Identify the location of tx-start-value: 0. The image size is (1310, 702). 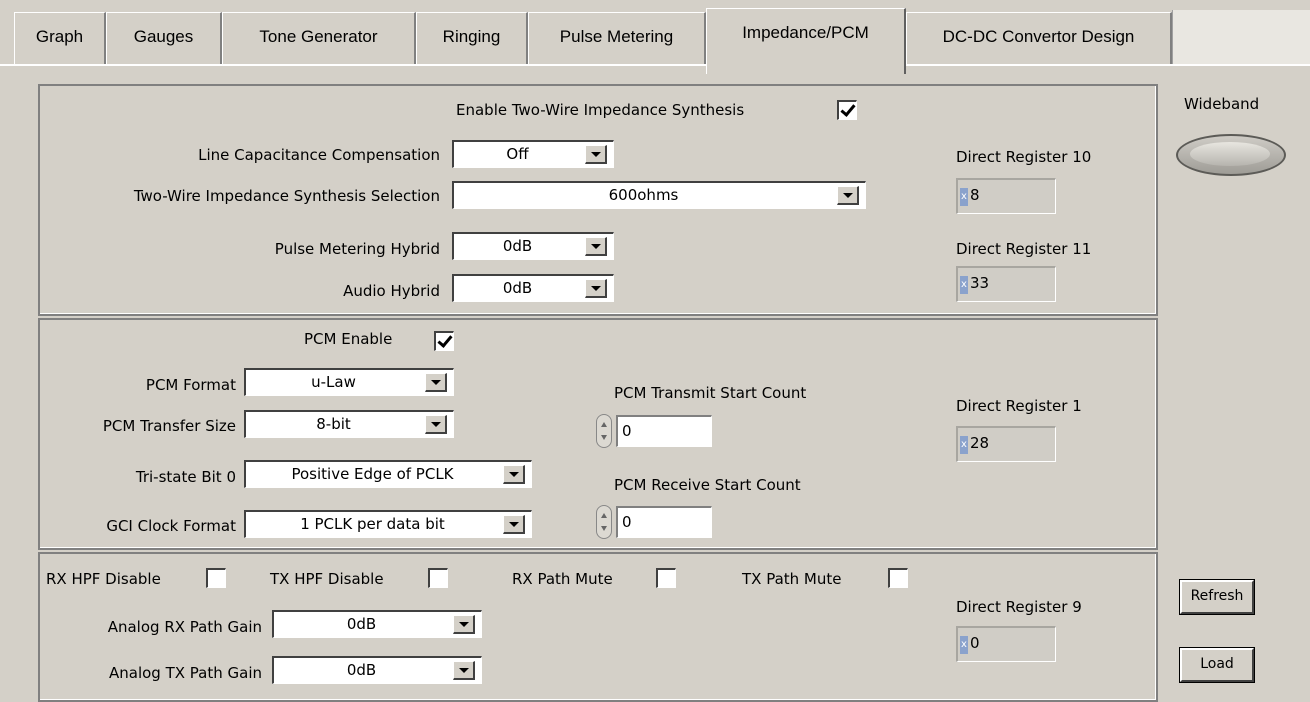
(627, 431).